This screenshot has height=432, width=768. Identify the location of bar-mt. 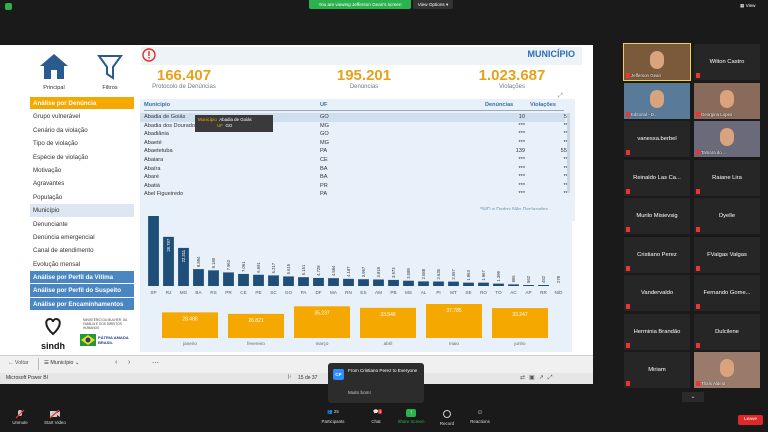
(453, 283).